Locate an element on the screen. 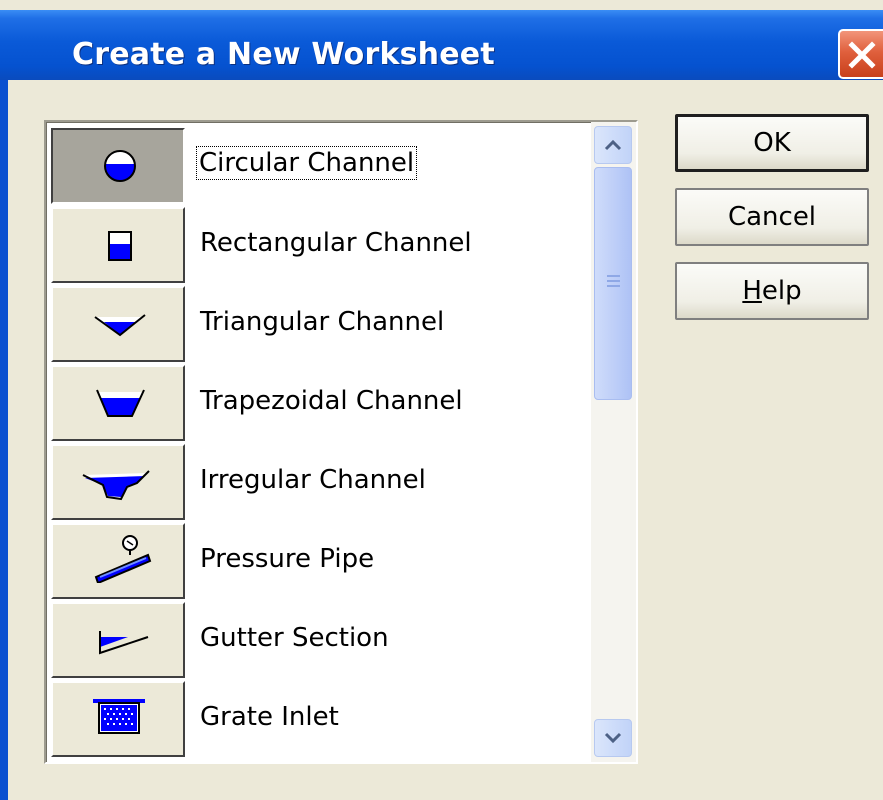 The image size is (883, 800). scroll-thumb is located at coordinates (613, 283).